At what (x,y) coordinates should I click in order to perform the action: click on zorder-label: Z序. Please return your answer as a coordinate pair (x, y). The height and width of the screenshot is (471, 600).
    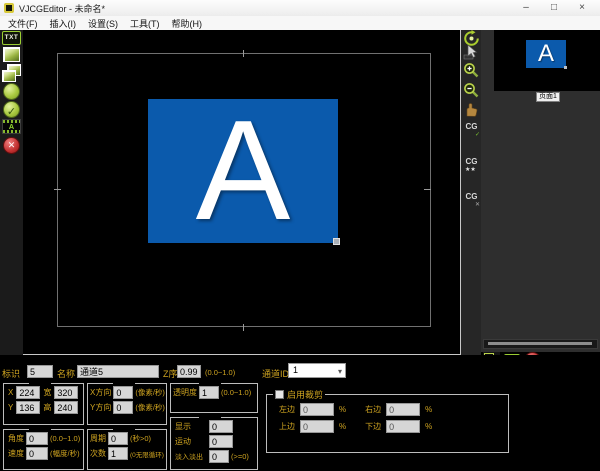
    Looking at the image, I should click on (170, 374).